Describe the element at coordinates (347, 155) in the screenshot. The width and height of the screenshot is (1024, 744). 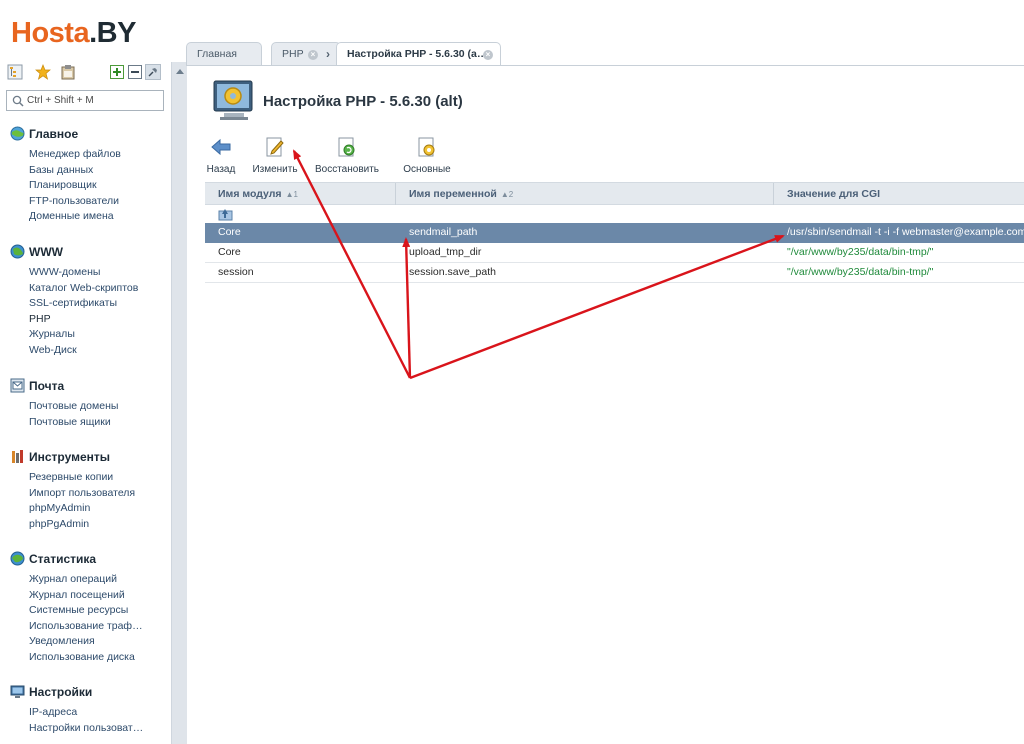
I see `restore-button: Восстановить` at that location.